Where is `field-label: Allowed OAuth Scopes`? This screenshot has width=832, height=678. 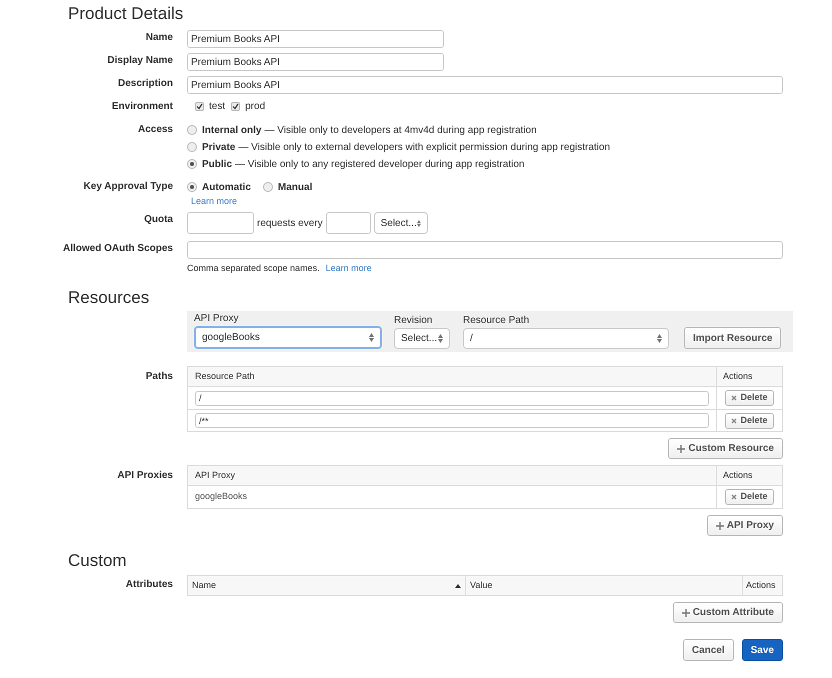 field-label: Allowed OAuth Scopes is located at coordinates (117, 249).